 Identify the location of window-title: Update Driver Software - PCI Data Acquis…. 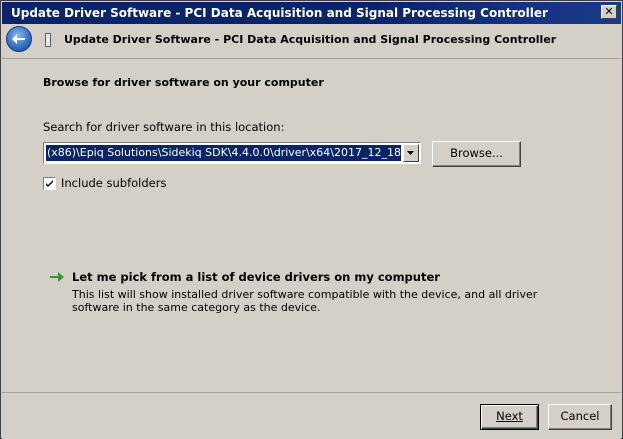
(279, 13).